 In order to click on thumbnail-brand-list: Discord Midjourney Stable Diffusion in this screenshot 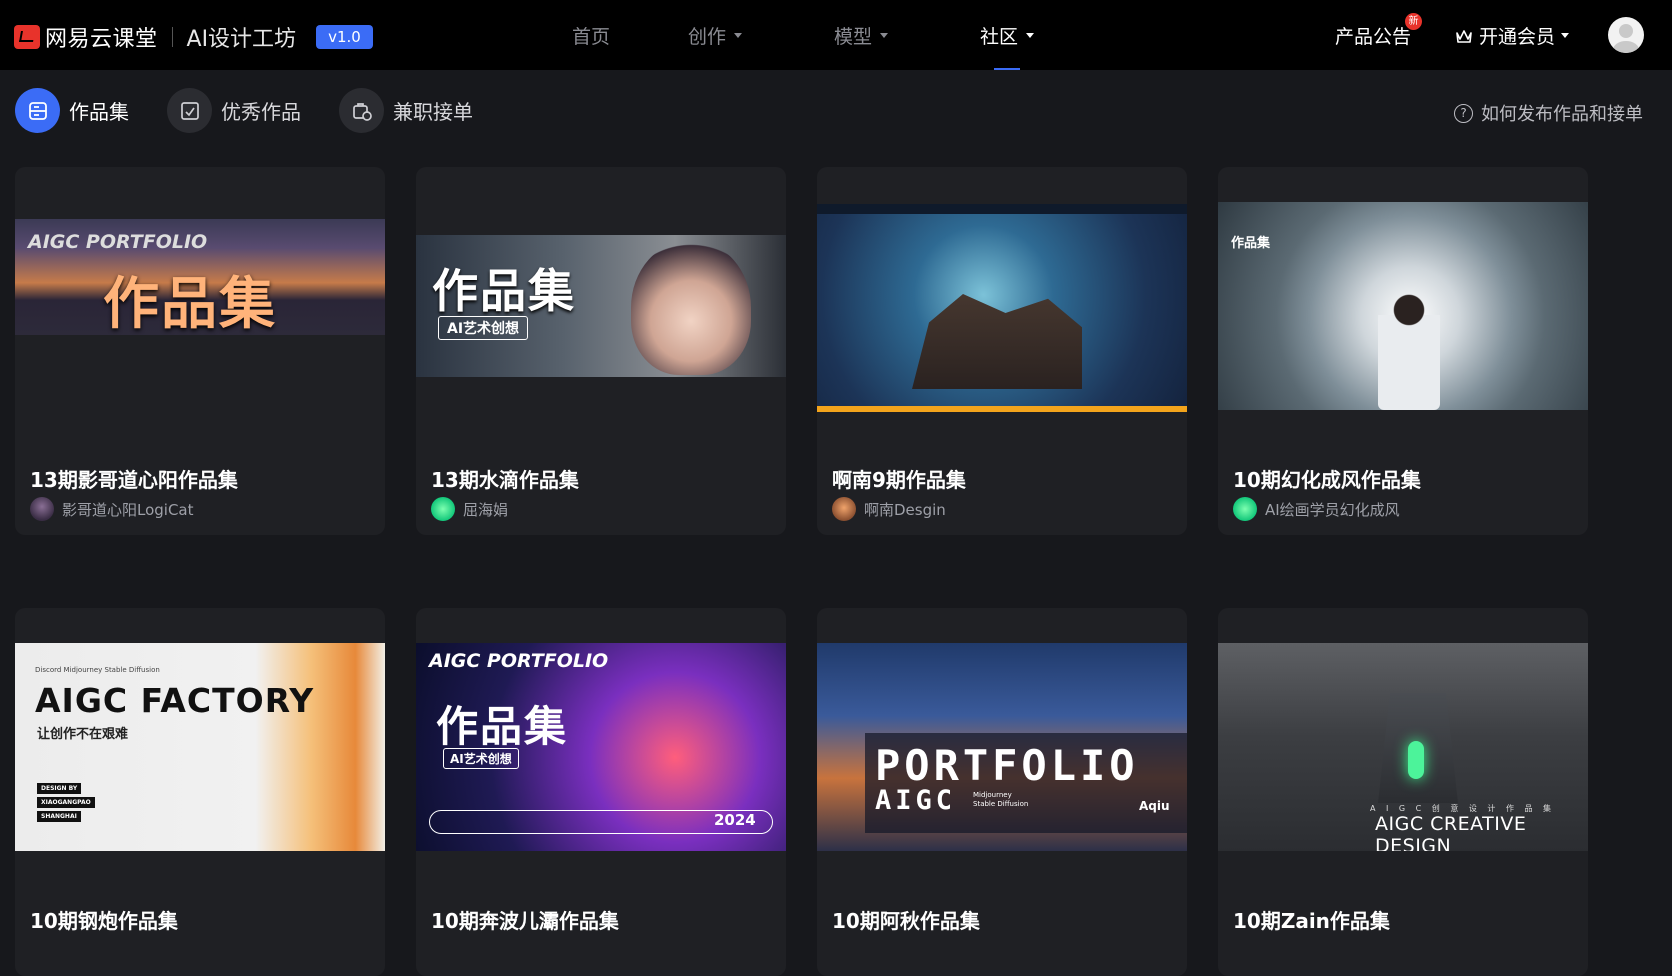, I will do `click(97, 670)`.